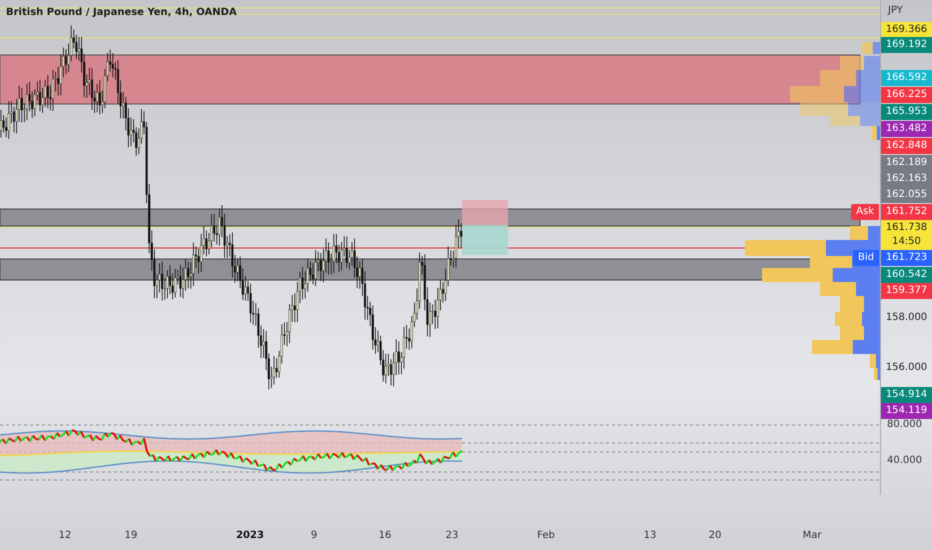  Describe the element at coordinates (314, 535) in the screenshot. I see `time-axis-label: 9` at that location.